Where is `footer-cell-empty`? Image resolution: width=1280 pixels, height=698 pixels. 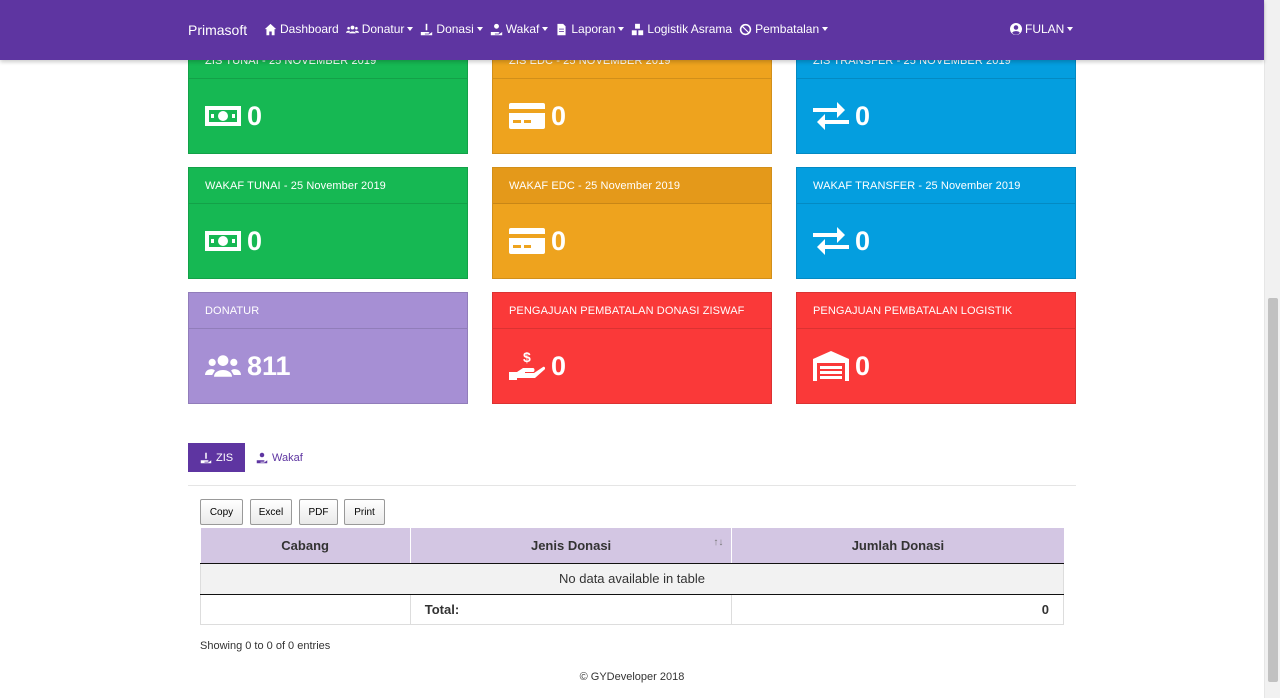 footer-cell-empty is located at coordinates (305, 609).